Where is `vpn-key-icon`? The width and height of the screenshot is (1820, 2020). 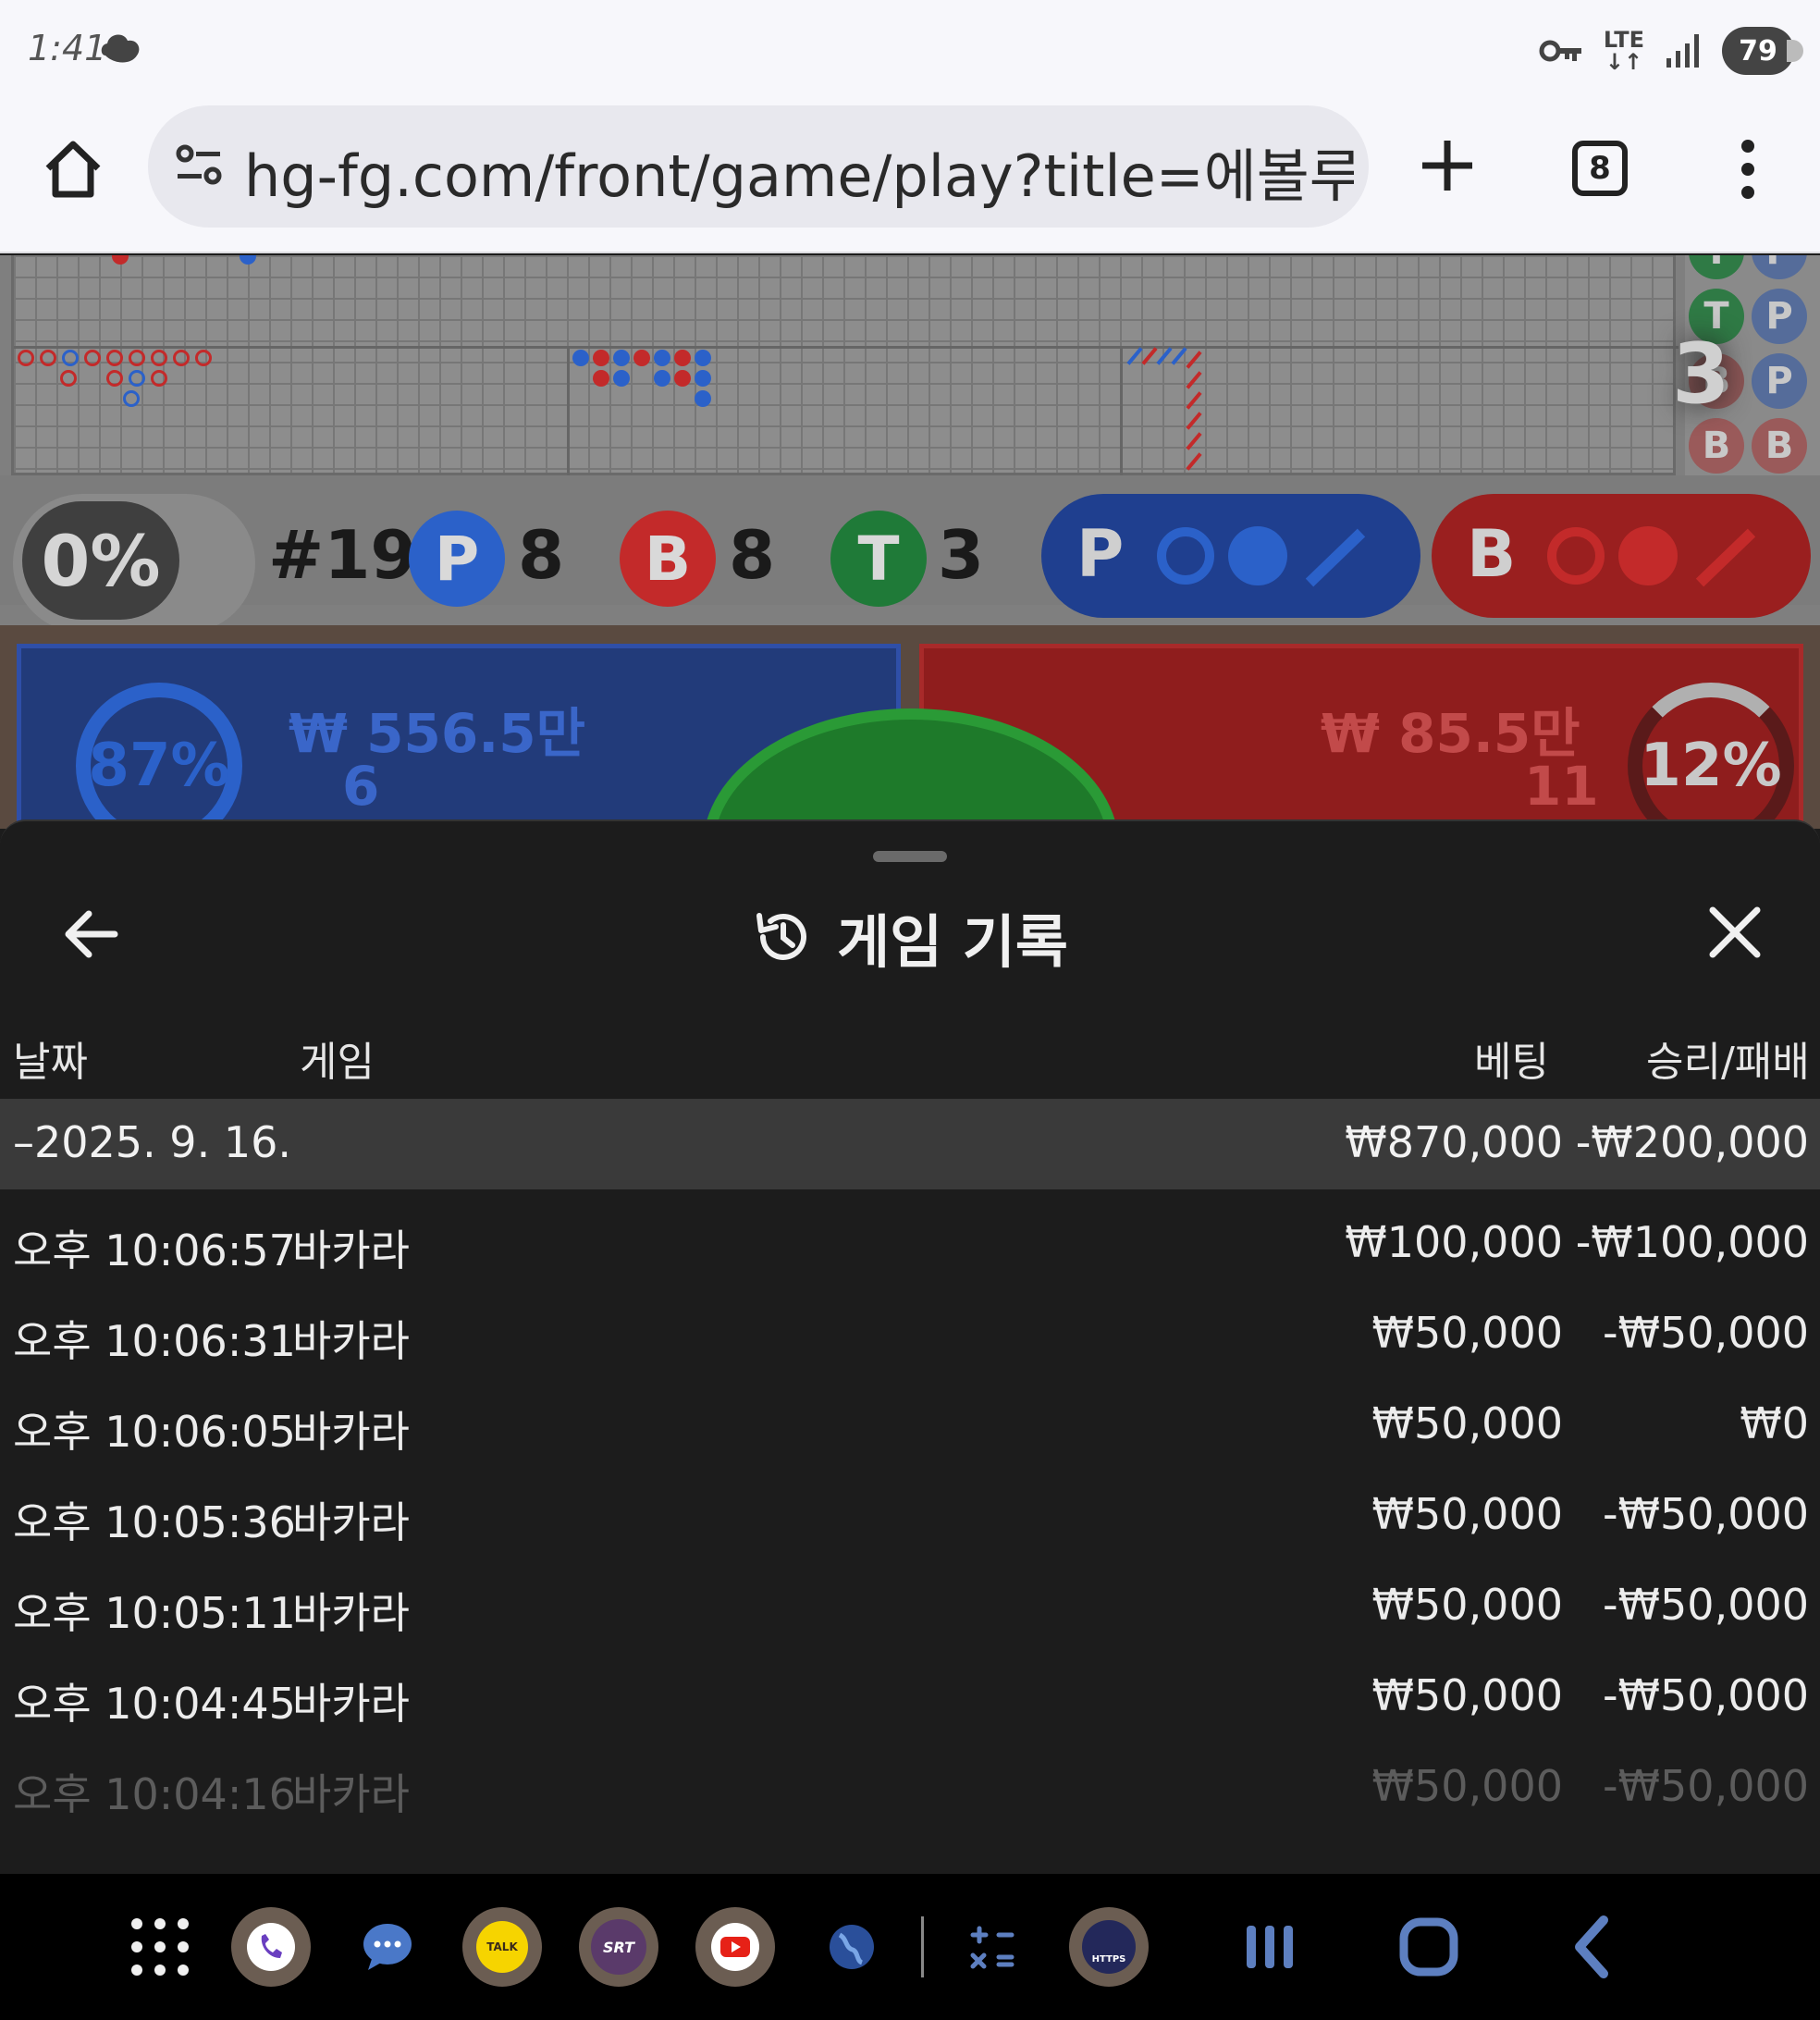 vpn-key-icon is located at coordinates (1560, 51).